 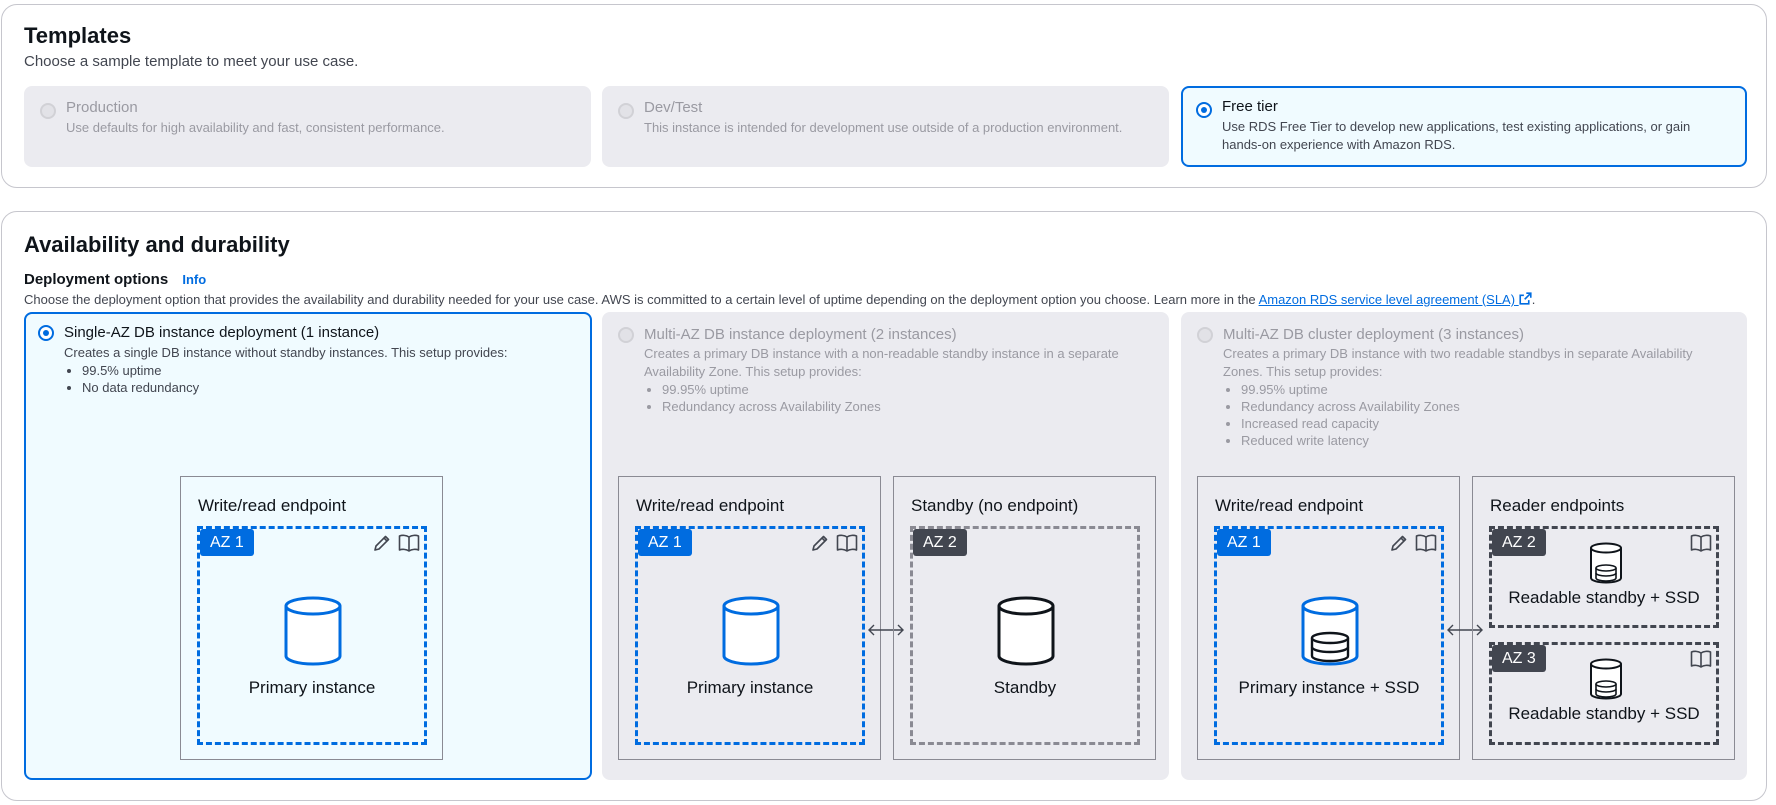 I want to click on primary-ssd-caption: Primary instance + SSD, so click(x=1329, y=687).